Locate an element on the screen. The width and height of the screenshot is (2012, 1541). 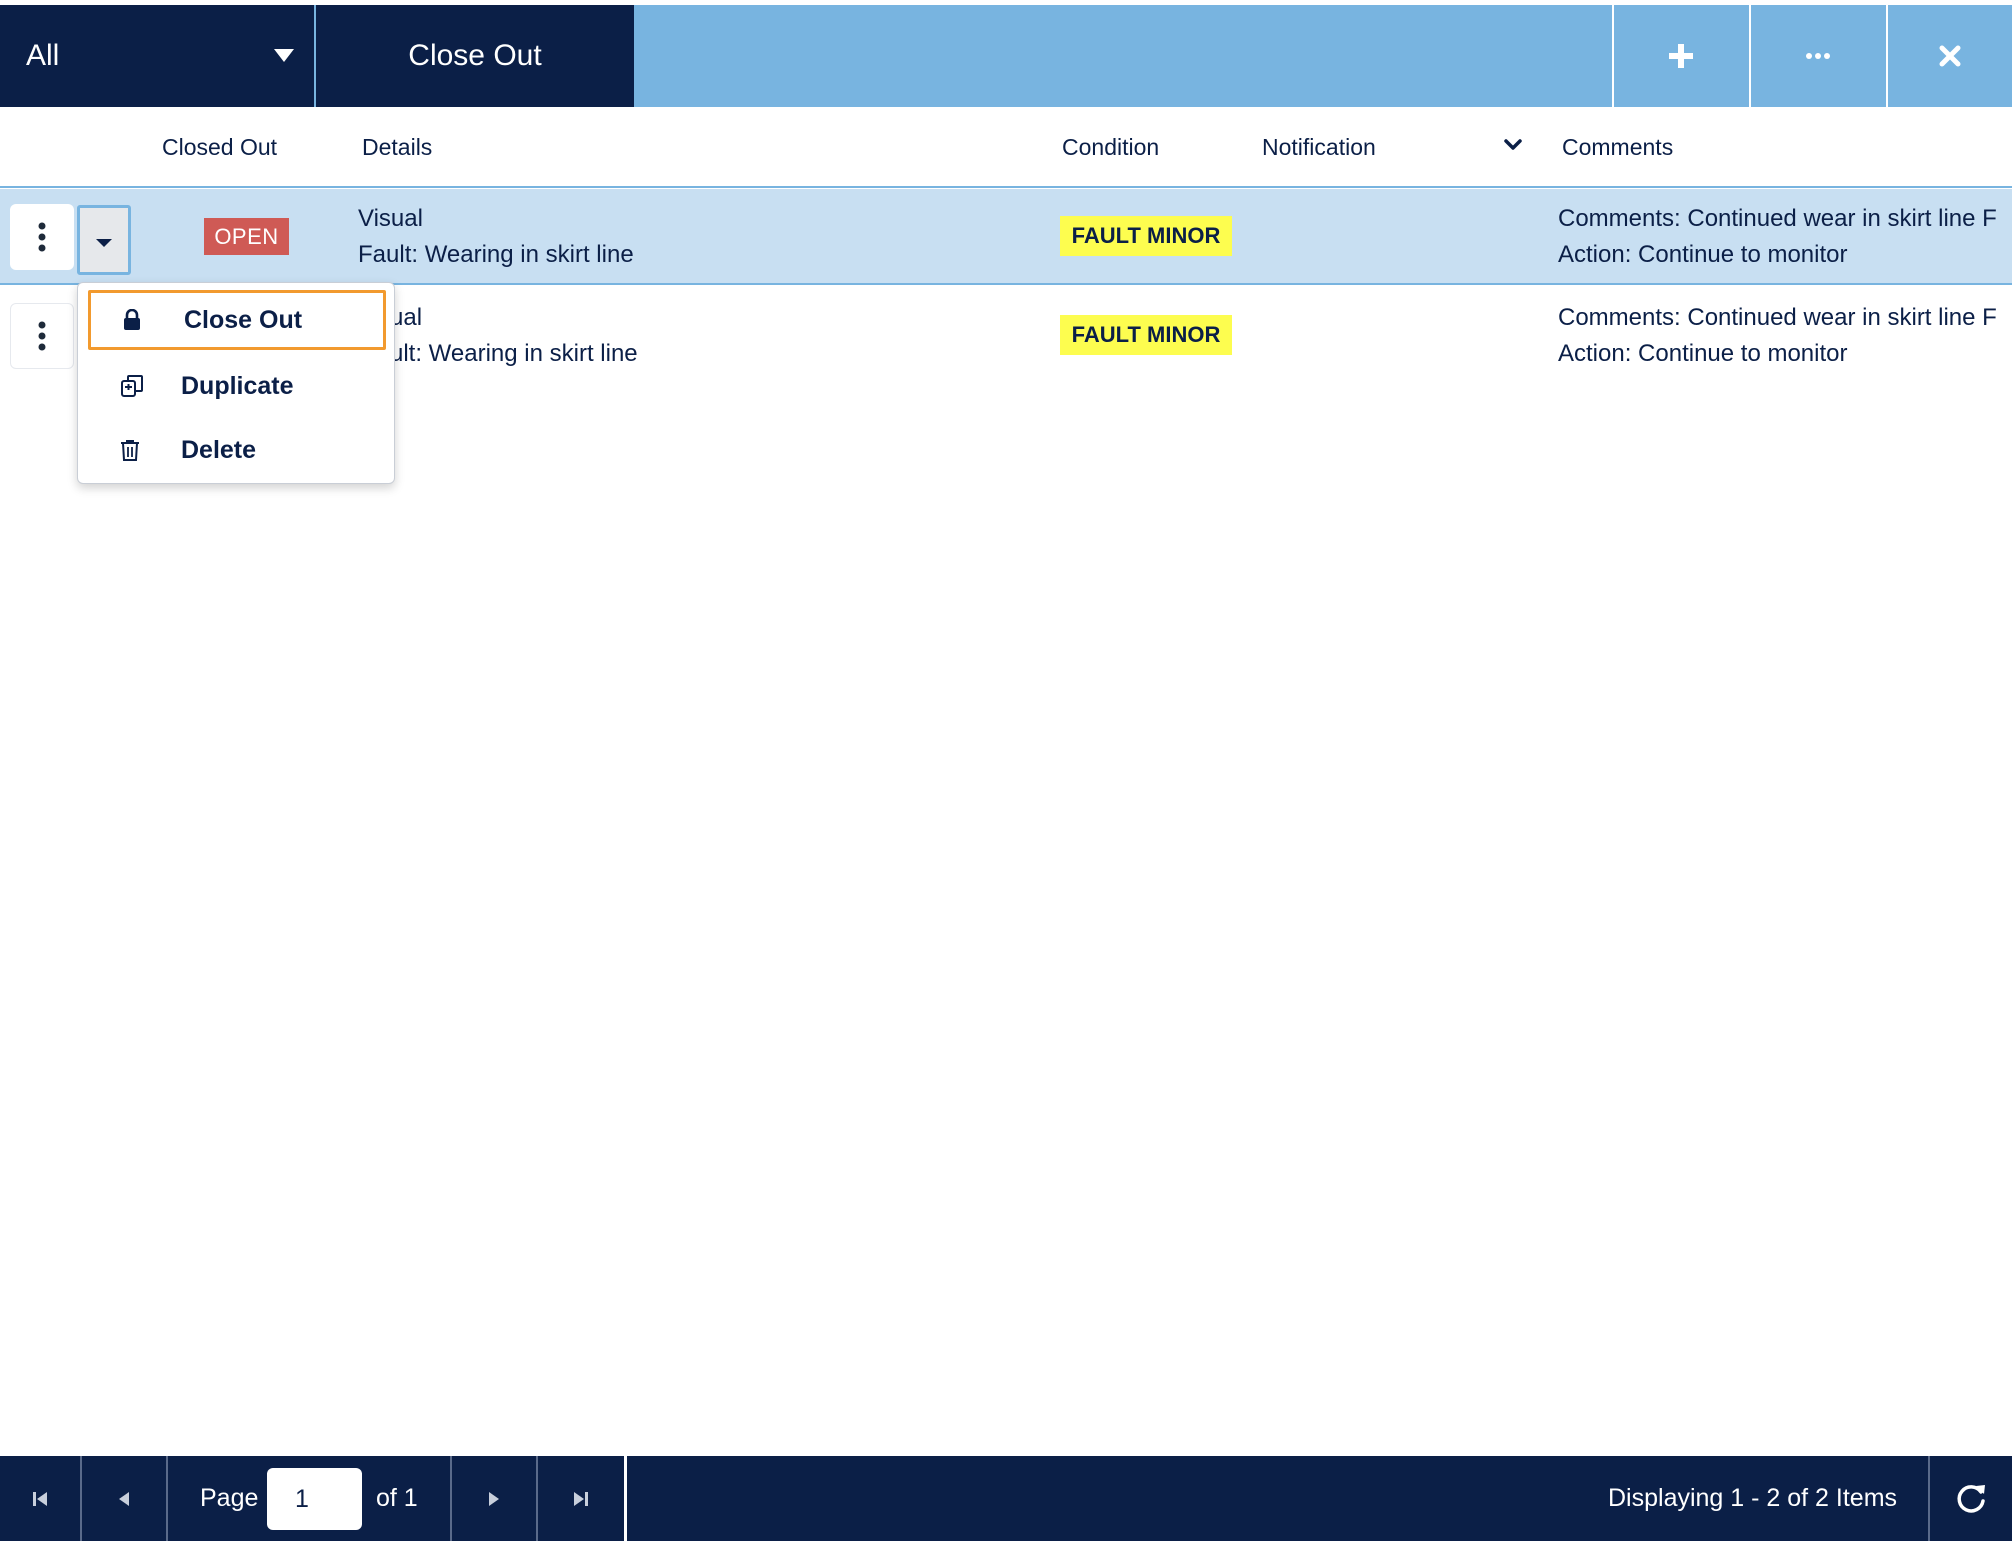
next-page-button is located at coordinates (494, 1498).